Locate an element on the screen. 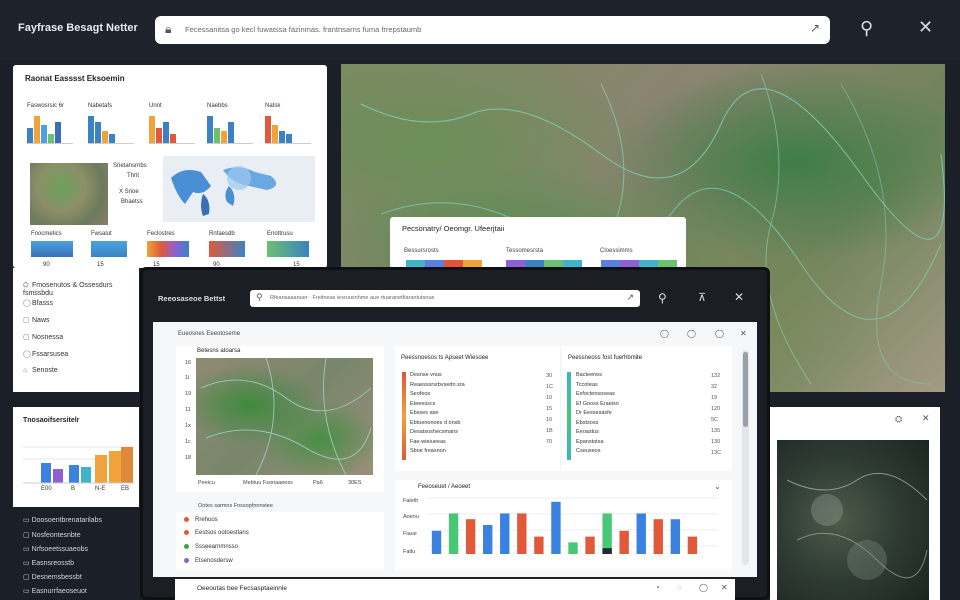 The image size is (960, 600). list-row: Desatsoshecsmans is located at coordinates (434, 432).